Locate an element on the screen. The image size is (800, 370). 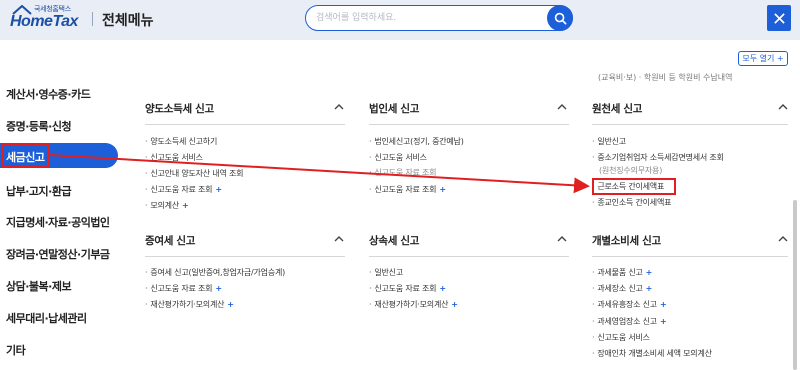
sidebar-item-statements: 지급명세·자료·공익법인 is located at coordinates (58, 222).